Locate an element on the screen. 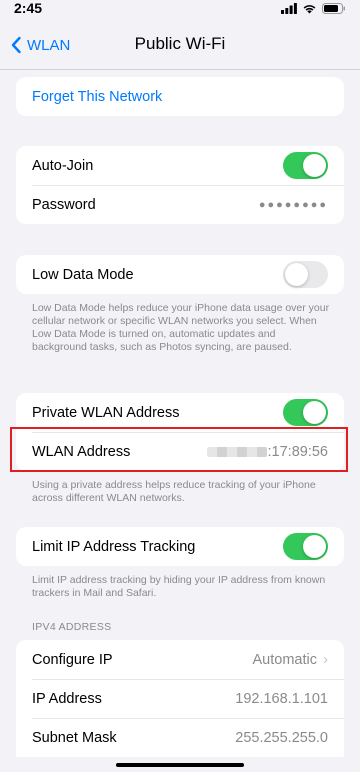 The image size is (360, 772). subnet-mask-value: 255.255.255.0 is located at coordinates (281, 737).